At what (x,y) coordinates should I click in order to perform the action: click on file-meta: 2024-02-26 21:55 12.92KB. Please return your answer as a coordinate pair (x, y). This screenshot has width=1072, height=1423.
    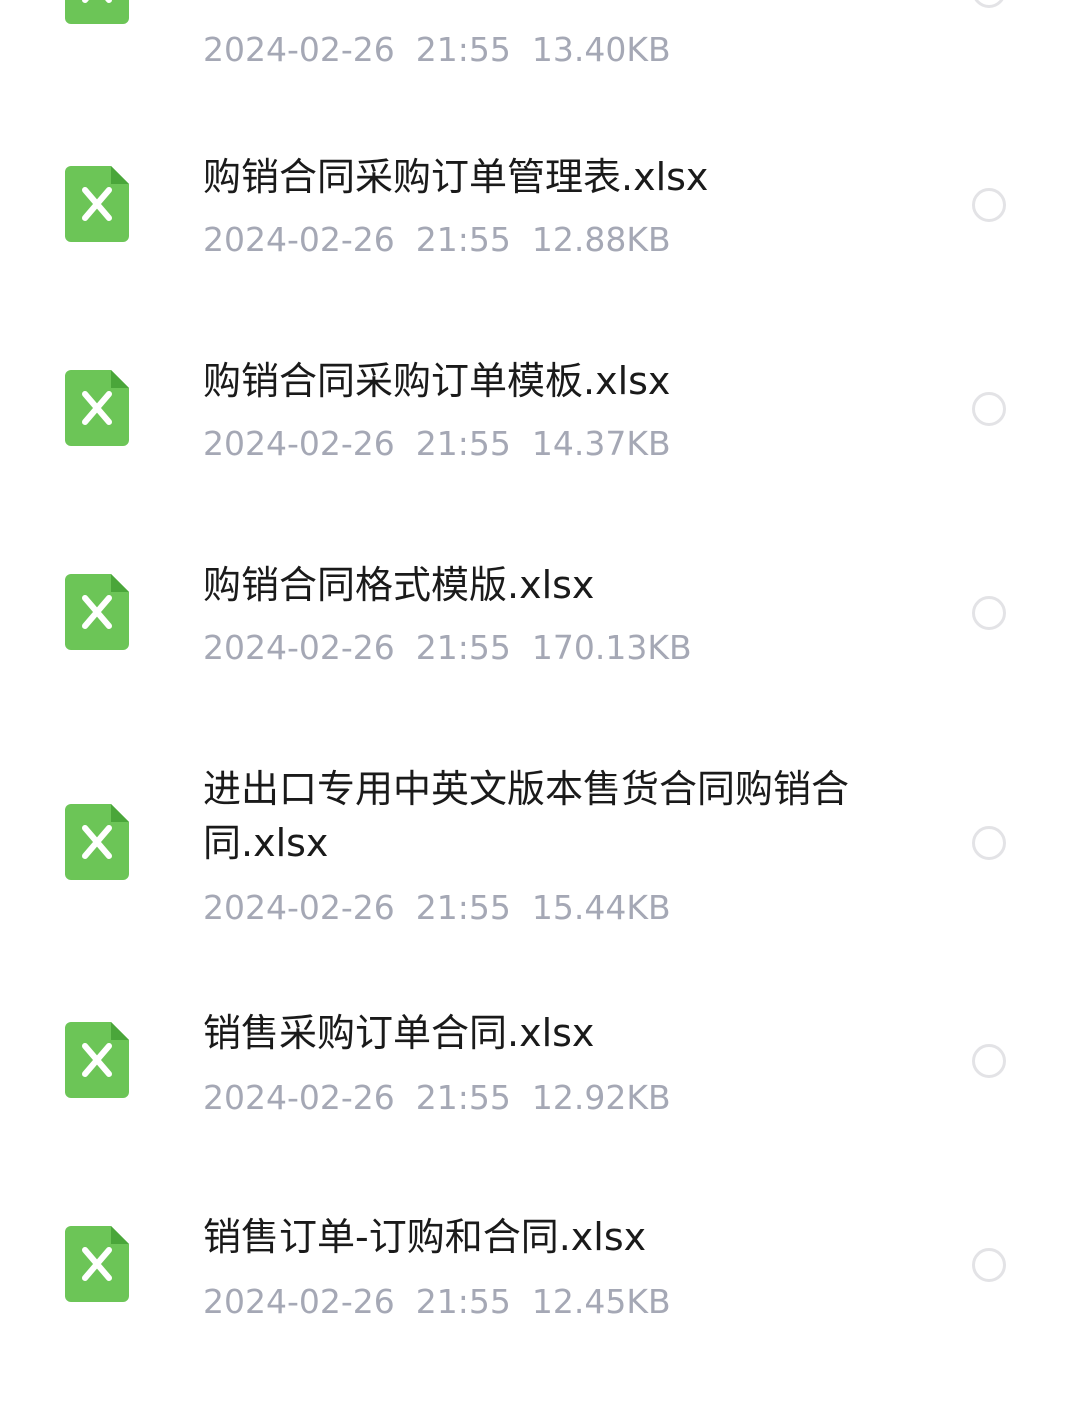
    Looking at the image, I should click on (437, 1098).